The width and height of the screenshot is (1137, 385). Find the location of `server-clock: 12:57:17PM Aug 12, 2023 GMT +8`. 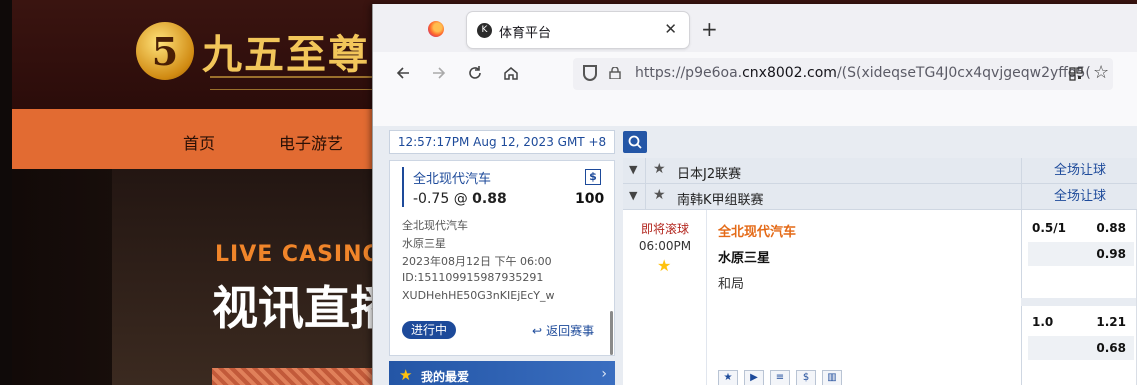

server-clock: 12:57:17PM Aug 12, 2023 GMT +8 is located at coordinates (502, 142).